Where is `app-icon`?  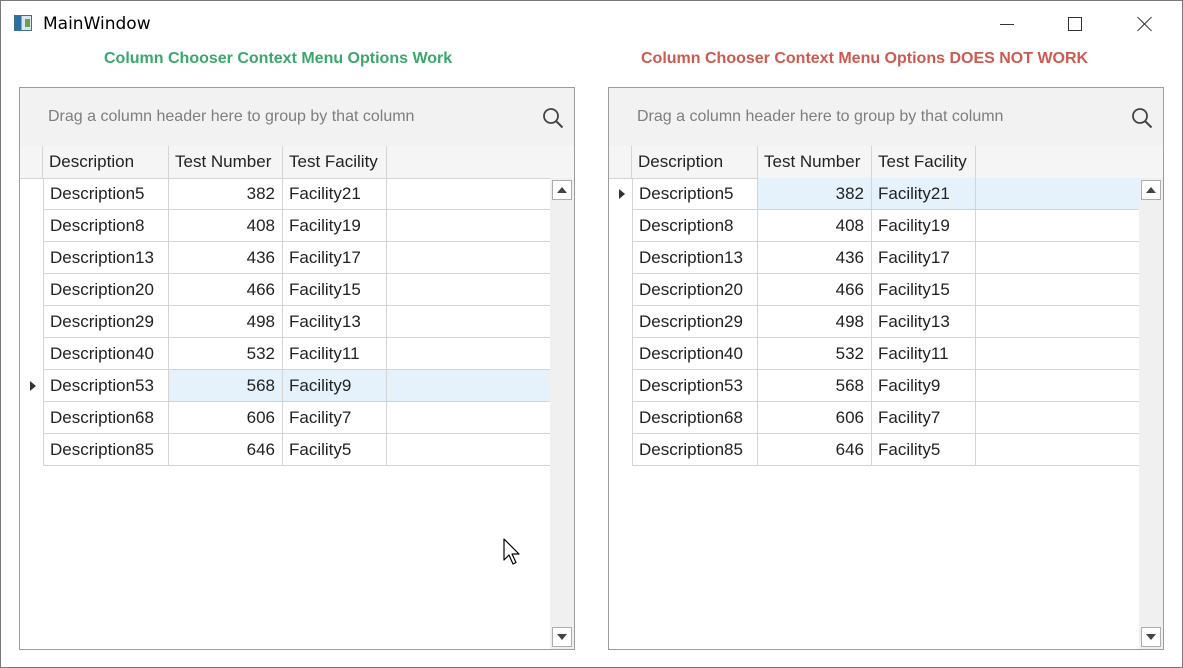 app-icon is located at coordinates (23, 23).